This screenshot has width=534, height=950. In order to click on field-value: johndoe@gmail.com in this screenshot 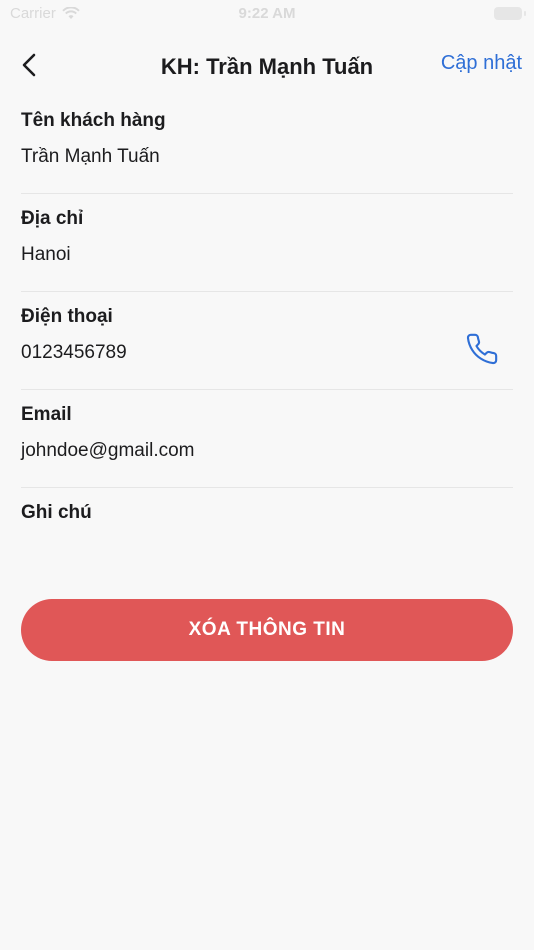, I will do `click(108, 450)`.